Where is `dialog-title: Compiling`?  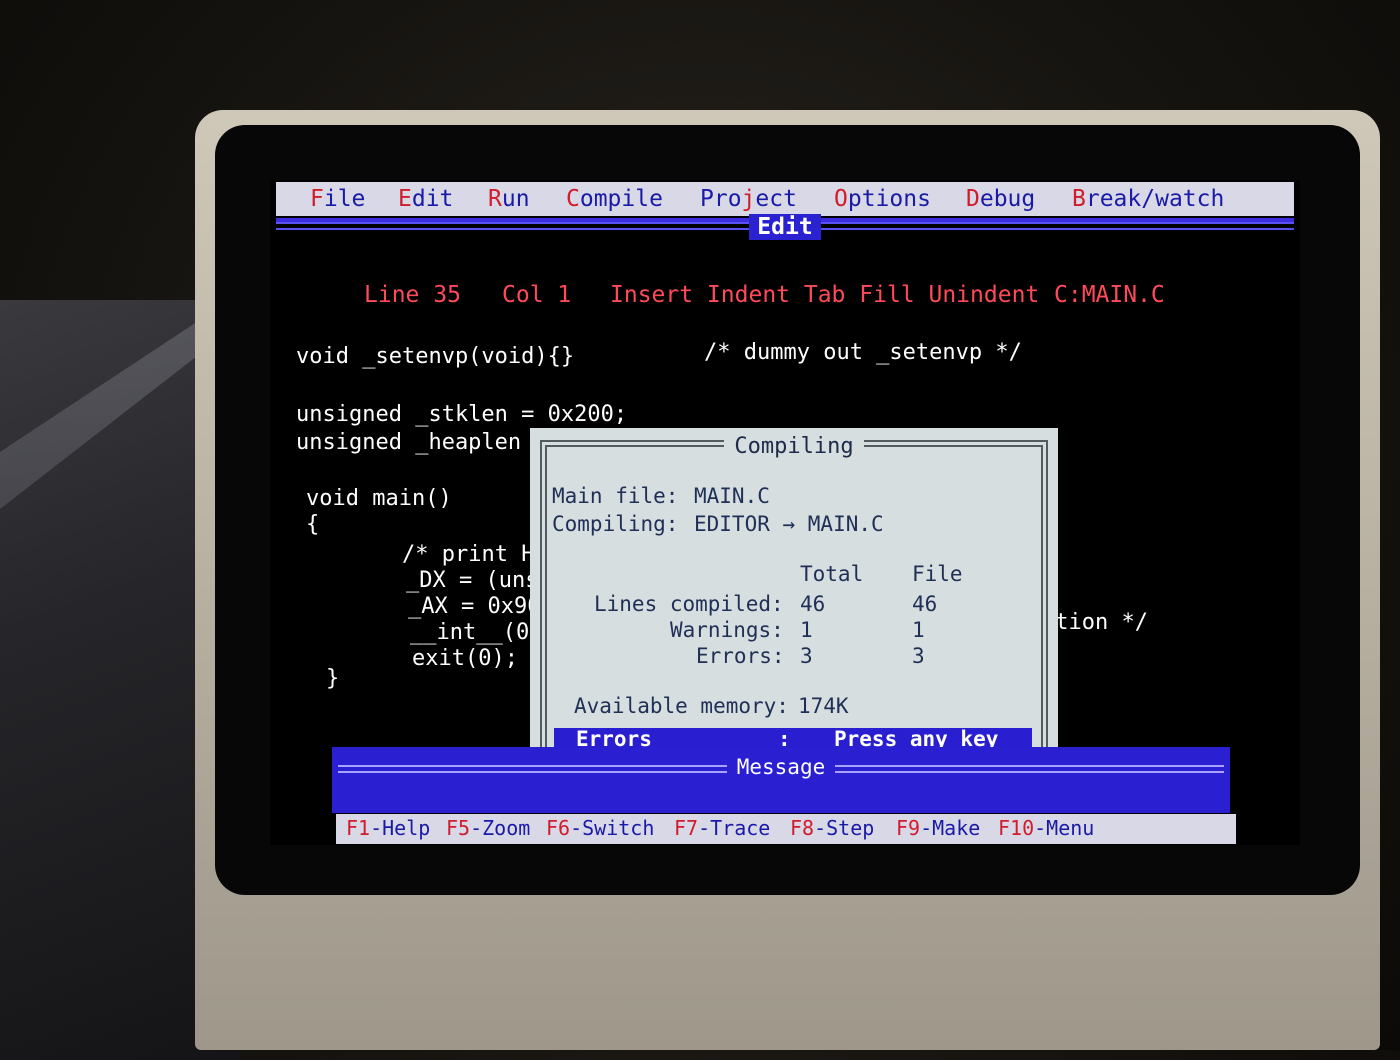
dialog-title: Compiling is located at coordinates (794, 446).